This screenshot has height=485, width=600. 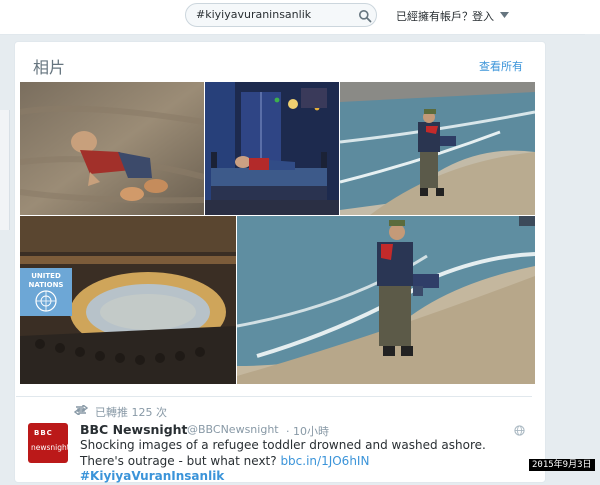 I want to click on search-box: #kiyiyavuraninsanlik, so click(x=281, y=15).